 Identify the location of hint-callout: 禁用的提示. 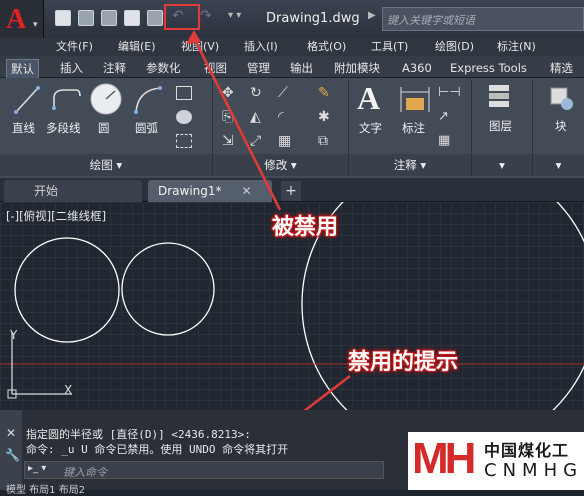
(403, 362).